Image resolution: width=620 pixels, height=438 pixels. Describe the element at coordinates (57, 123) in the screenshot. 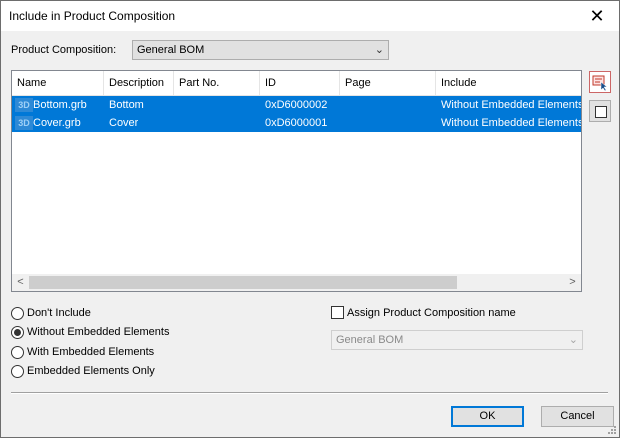

I see `row-name: Cover.grb` at that location.